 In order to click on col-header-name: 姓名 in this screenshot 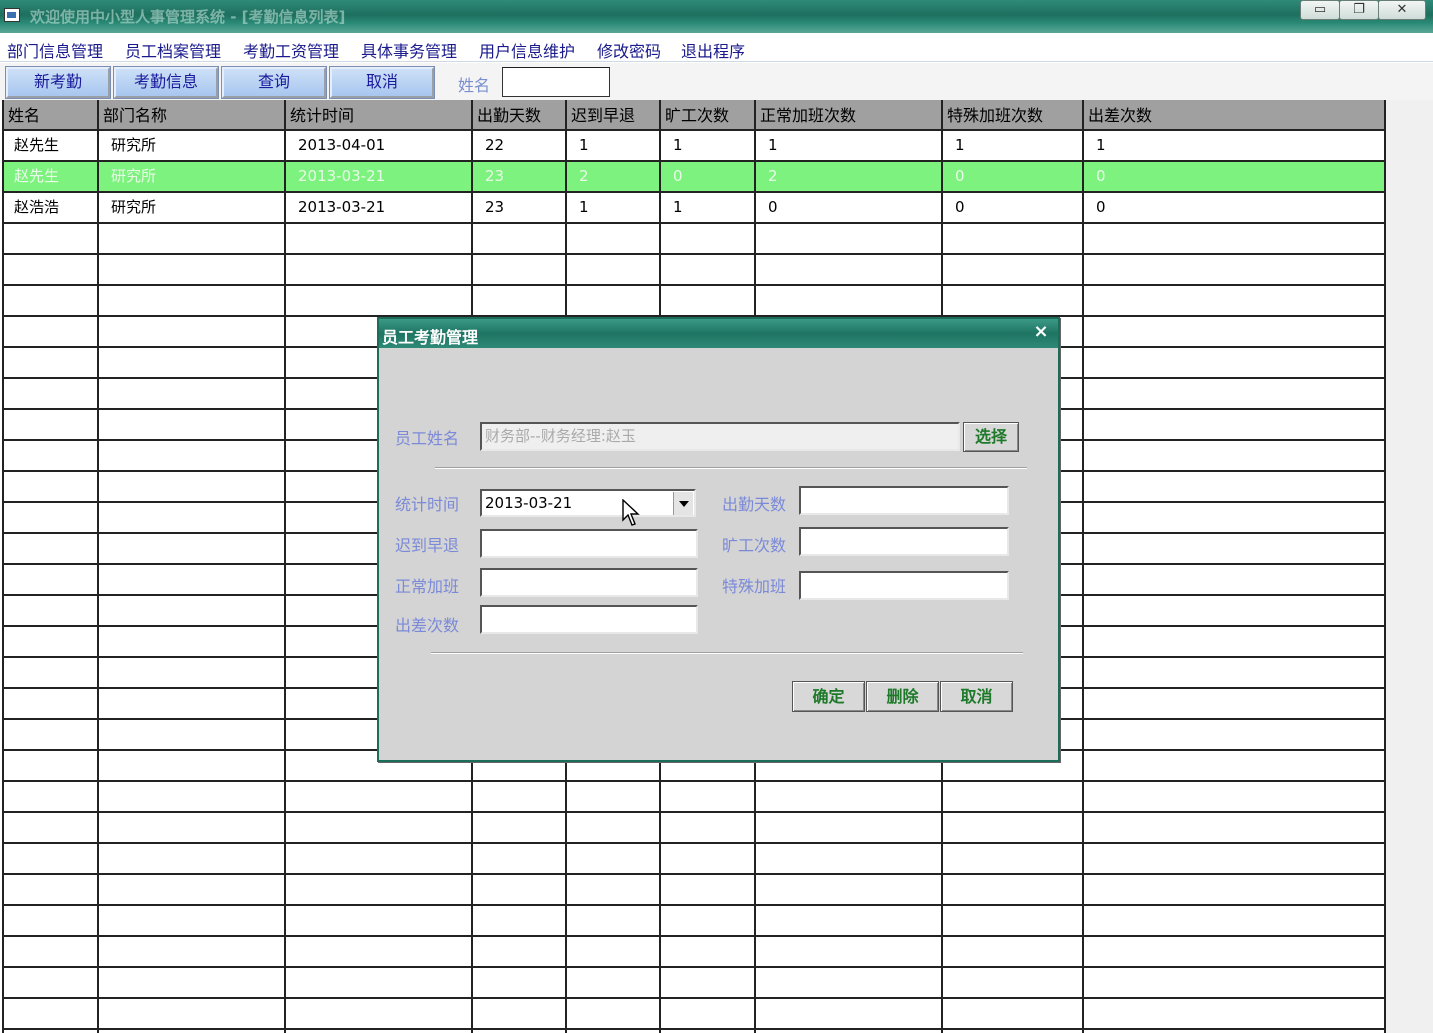, I will do `click(51, 115)`.